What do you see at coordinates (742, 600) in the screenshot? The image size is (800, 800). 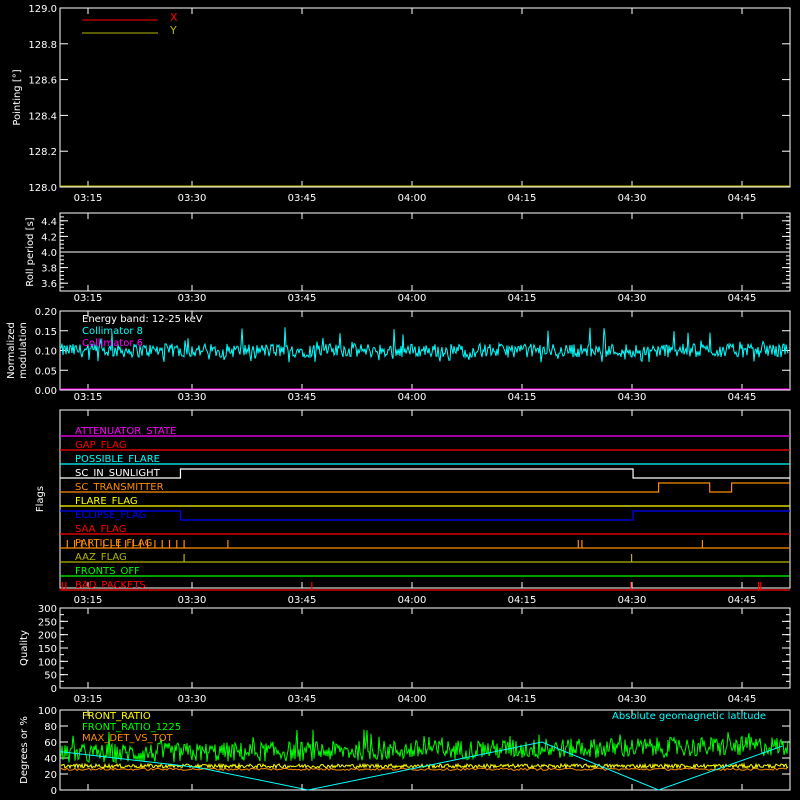 I see `flags-xtick-label: 04:45` at bounding box center [742, 600].